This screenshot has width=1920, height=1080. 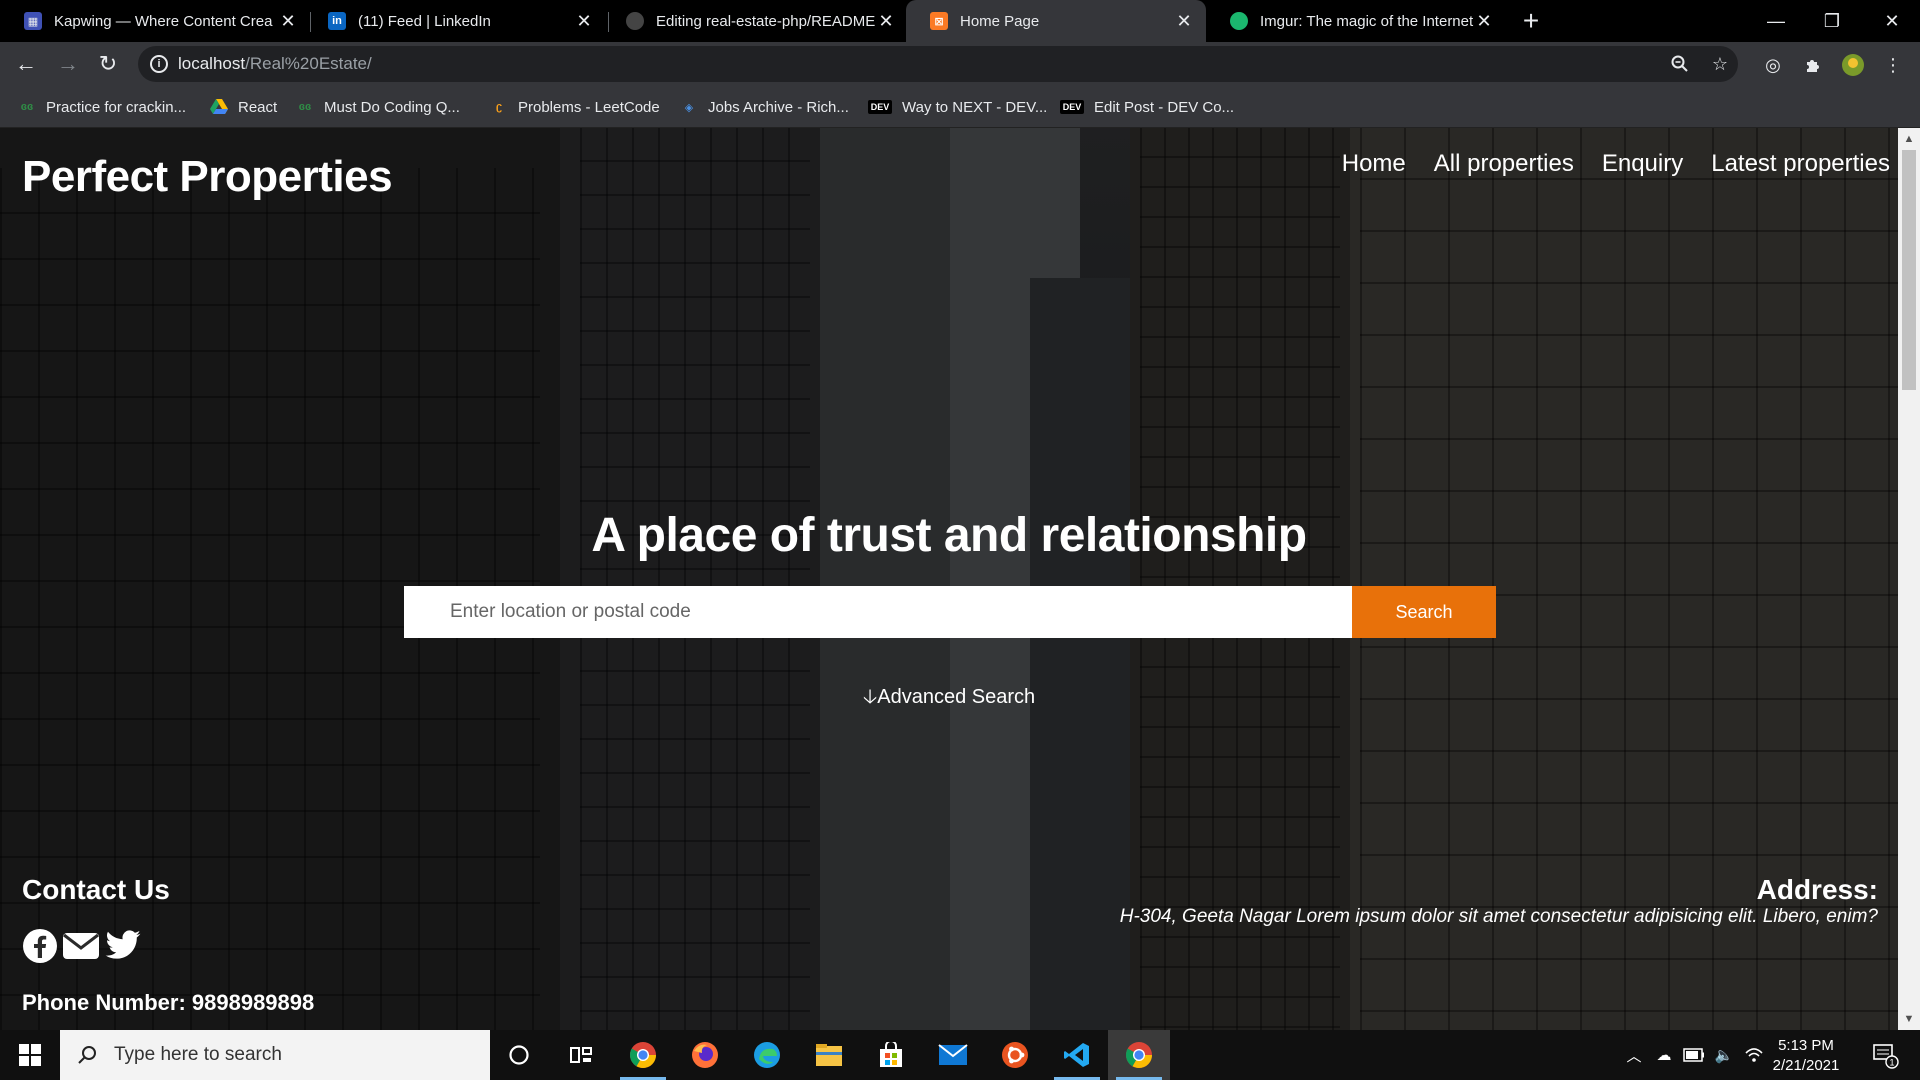 I want to click on mail-taskbar-icon, so click(x=953, y=1055).